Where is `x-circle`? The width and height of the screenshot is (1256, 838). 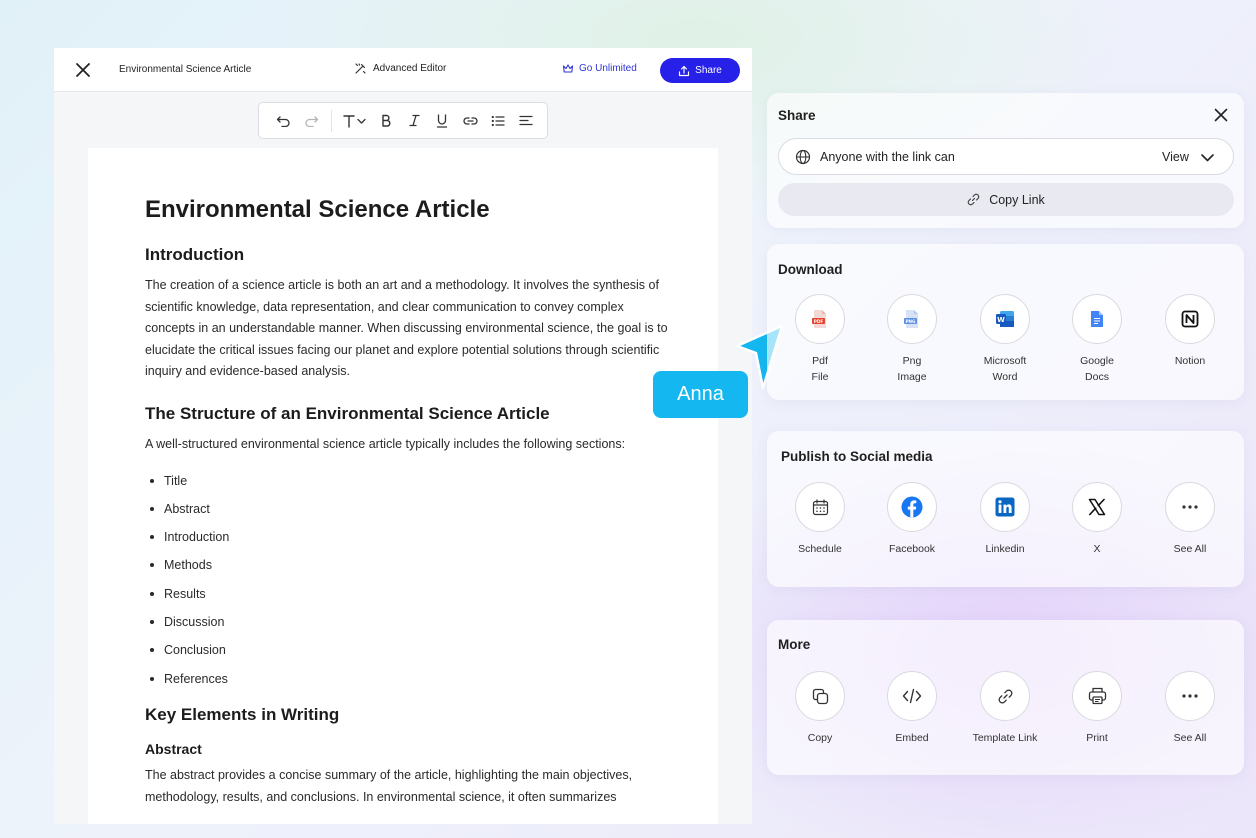 x-circle is located at coordinates (1097, 507).